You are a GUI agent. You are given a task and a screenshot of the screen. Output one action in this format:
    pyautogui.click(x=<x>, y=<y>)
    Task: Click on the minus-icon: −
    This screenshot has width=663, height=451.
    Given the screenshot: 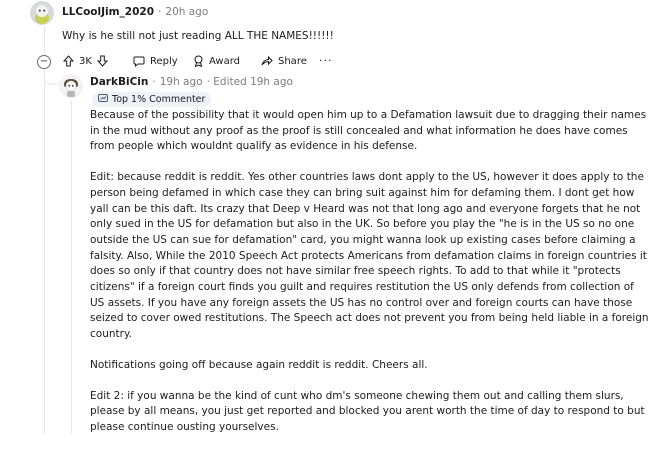 What is the action you would take?
    pyautogui.click(x=44, y=61)
    